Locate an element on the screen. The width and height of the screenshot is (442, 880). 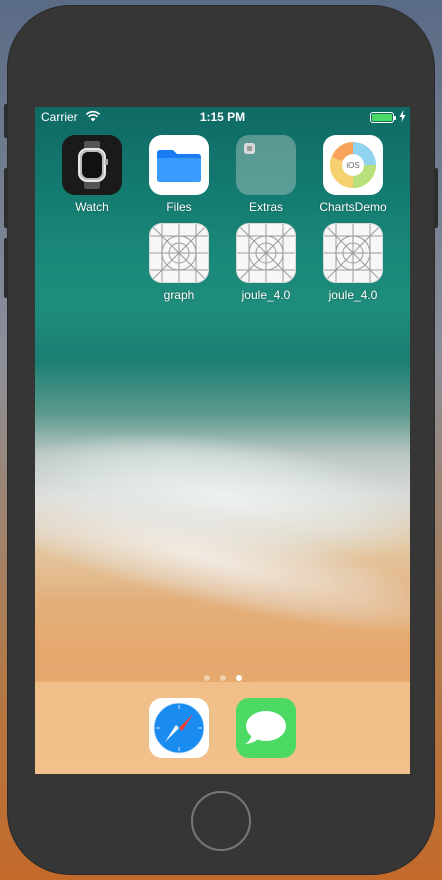
page-dot-active is located at coordinates (238, 678).